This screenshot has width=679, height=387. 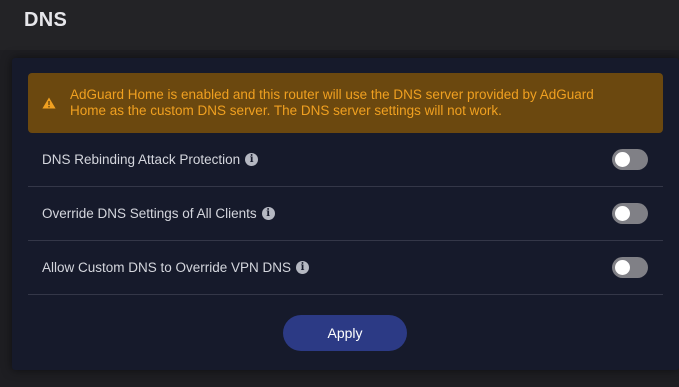 I want to click on custom-dns-vpn-label: Allow Custom DNS to Override VPN DNS, so click(x=167, y=267).